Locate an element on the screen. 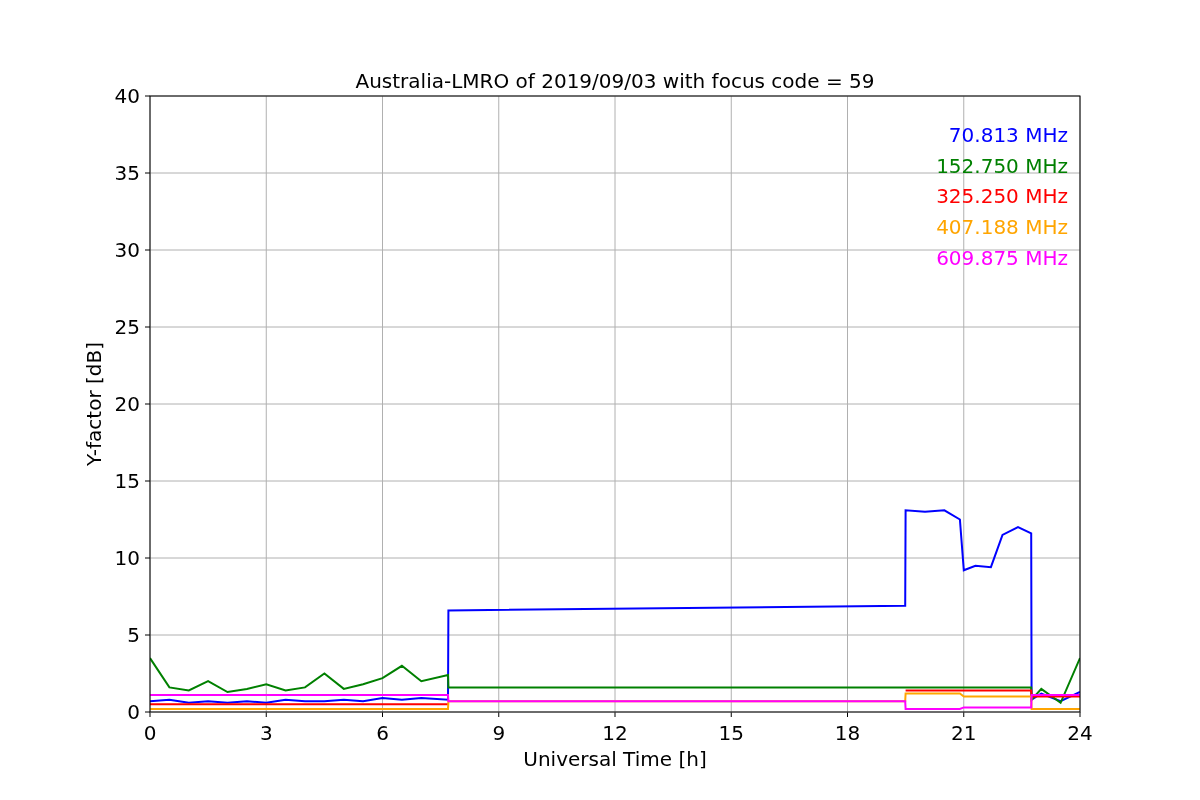 The image size is (1200, 800). chart-title: Australia-LMRO of 2019/09/03 with focus code = 59 is located at coordinates (615, 81).